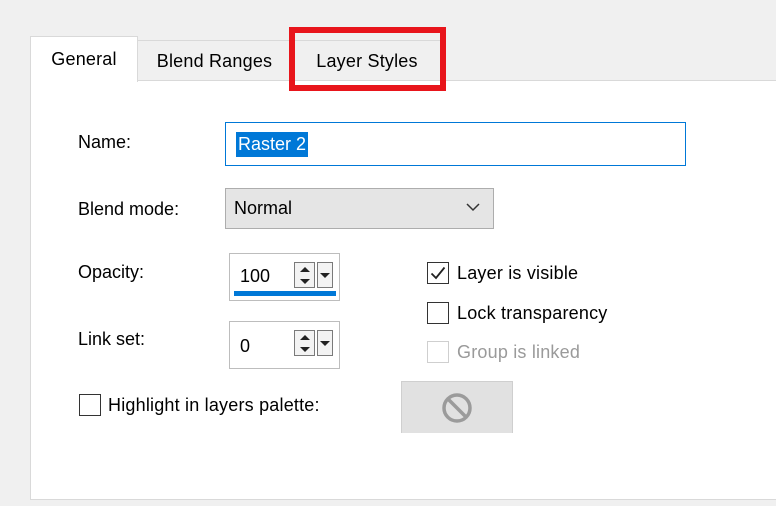  I want to click on name-label: Name:, so click(105, 142).